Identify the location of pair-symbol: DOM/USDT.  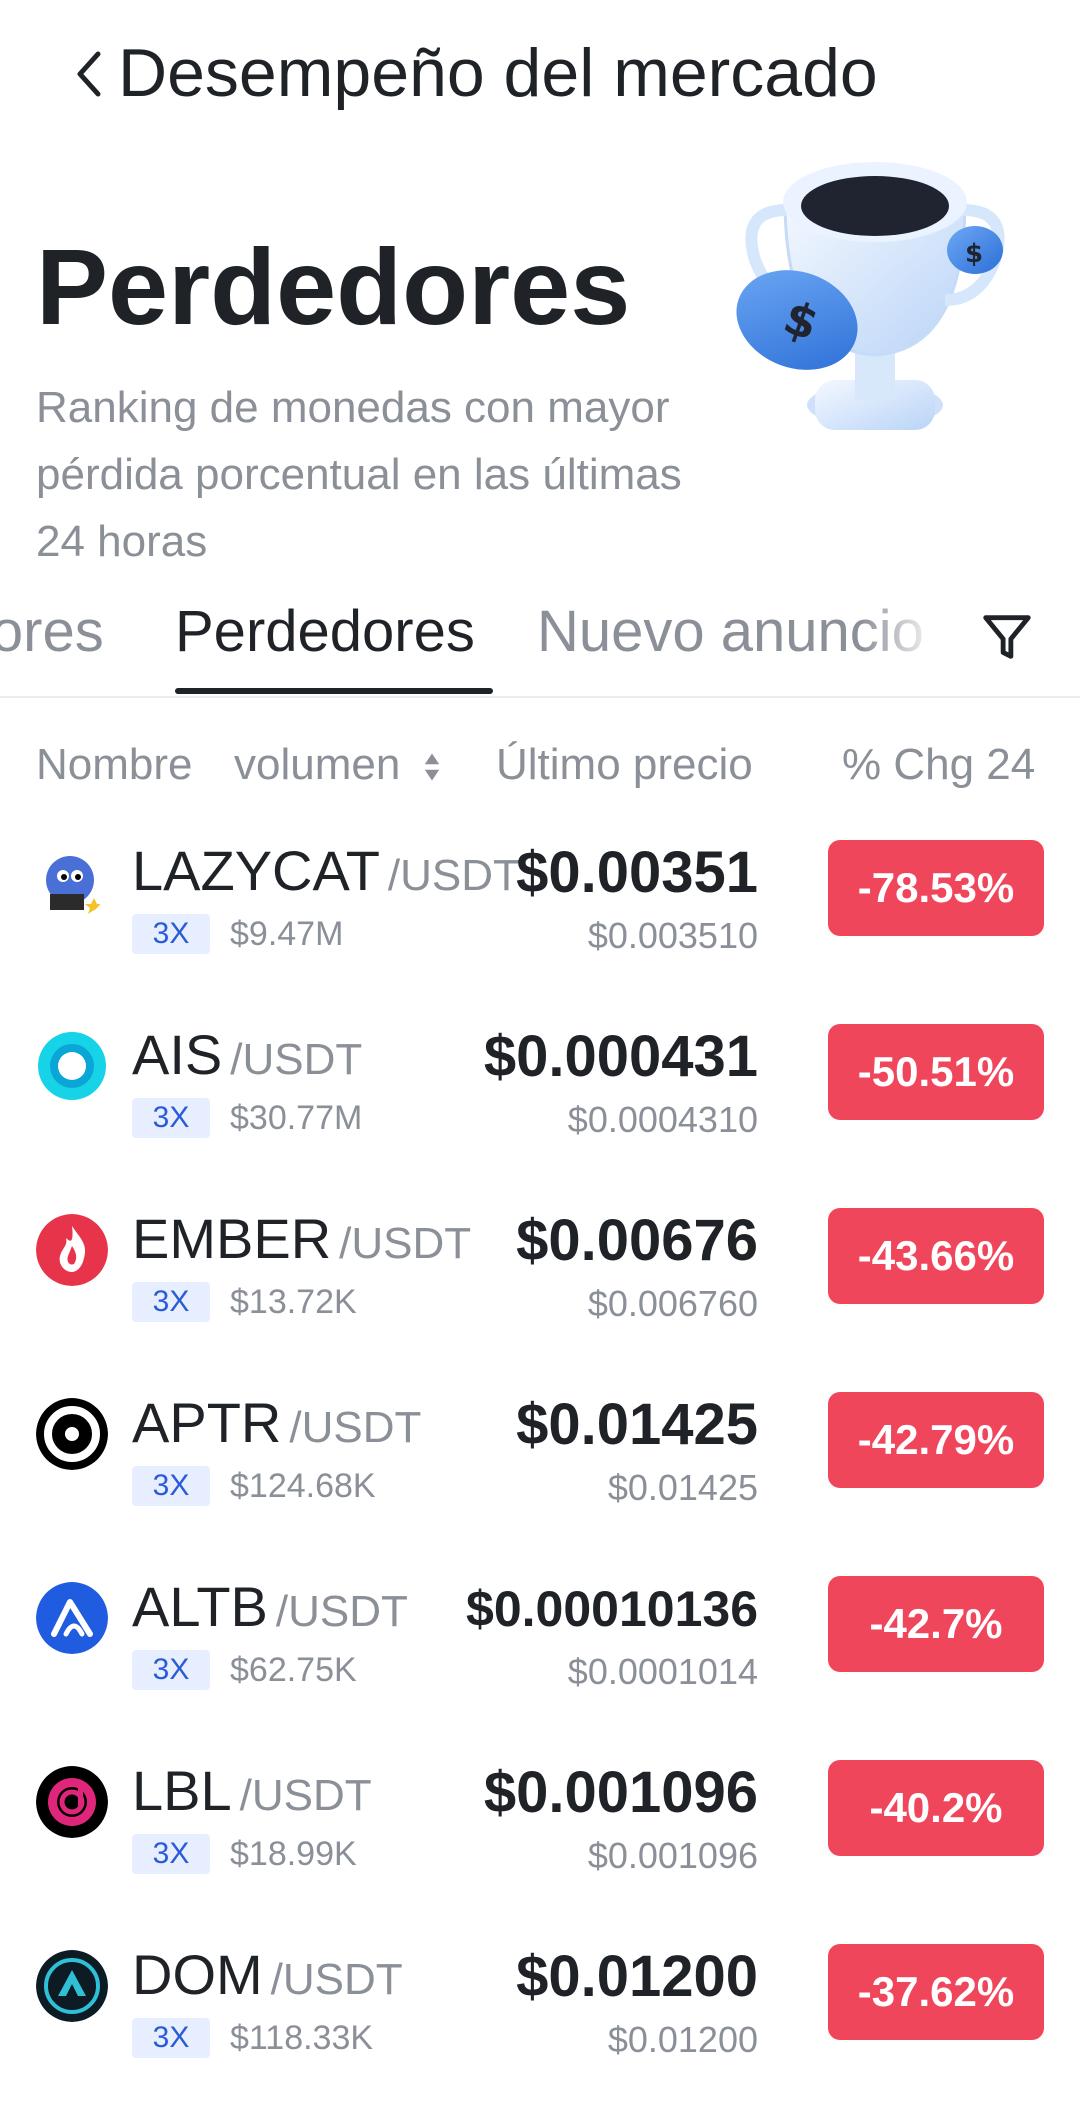
(267, 1974).